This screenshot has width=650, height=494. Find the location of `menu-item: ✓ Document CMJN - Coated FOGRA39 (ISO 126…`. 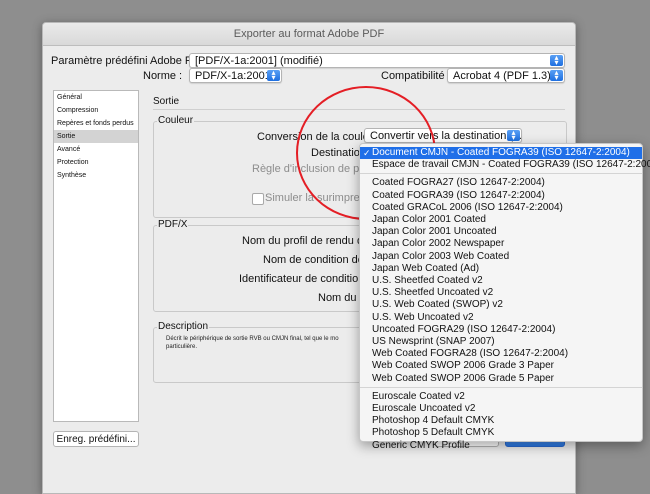

menu-item: ✓ Document CMJN - Coated FOGRA39 (ISO 126… is located at coordinates (501, 153).